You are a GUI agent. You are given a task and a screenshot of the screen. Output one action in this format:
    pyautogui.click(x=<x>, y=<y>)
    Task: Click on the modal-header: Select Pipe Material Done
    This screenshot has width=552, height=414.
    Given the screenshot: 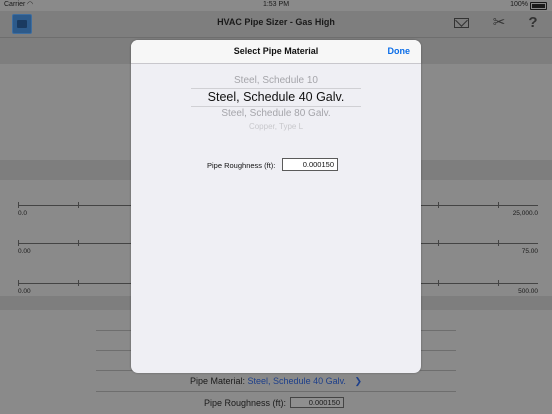 What is the action you would take?
    pyautogui.click(x=276, y=52)
    